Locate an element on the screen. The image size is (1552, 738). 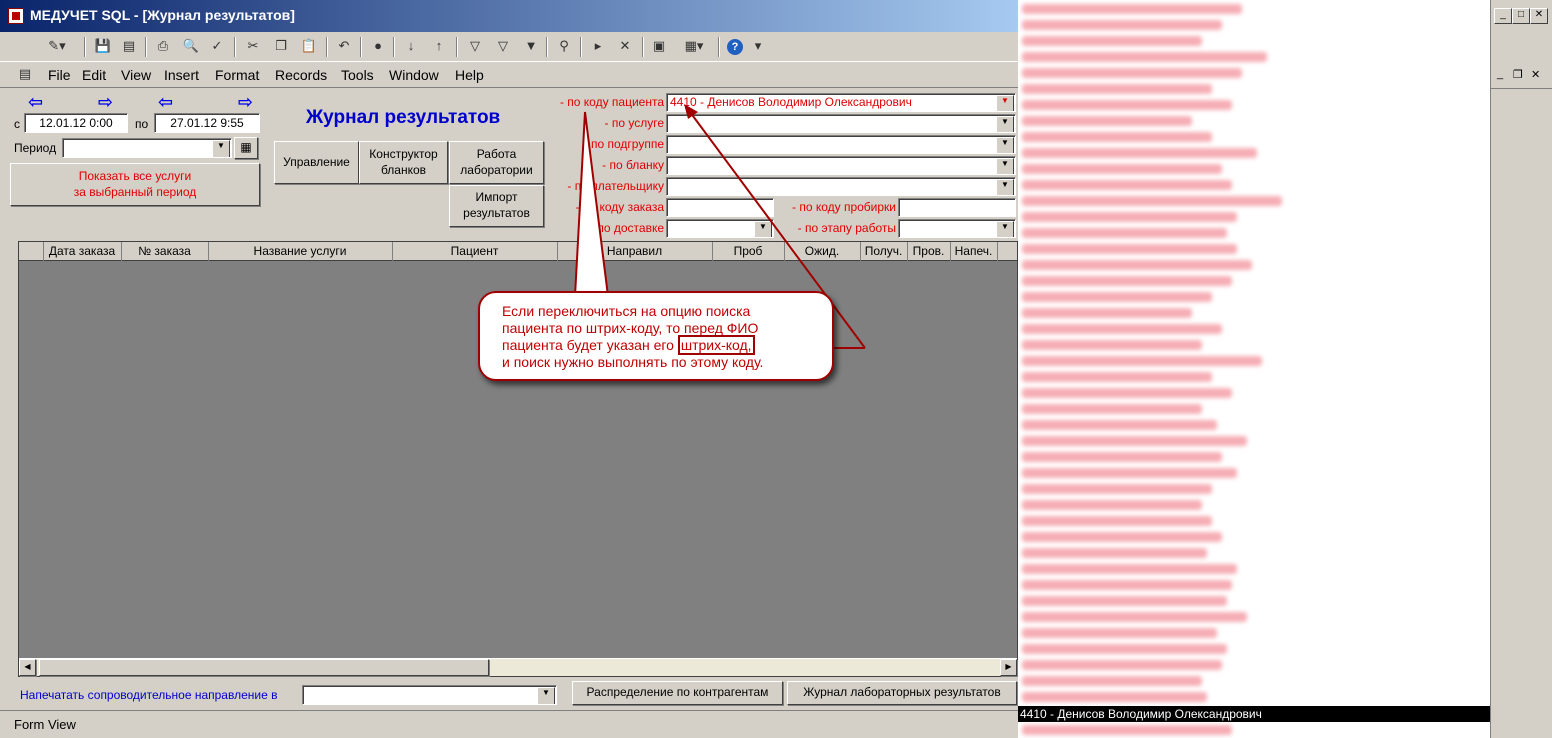
to-date-field: 27.01.12 9:55 is located at coordinates (207, 123).